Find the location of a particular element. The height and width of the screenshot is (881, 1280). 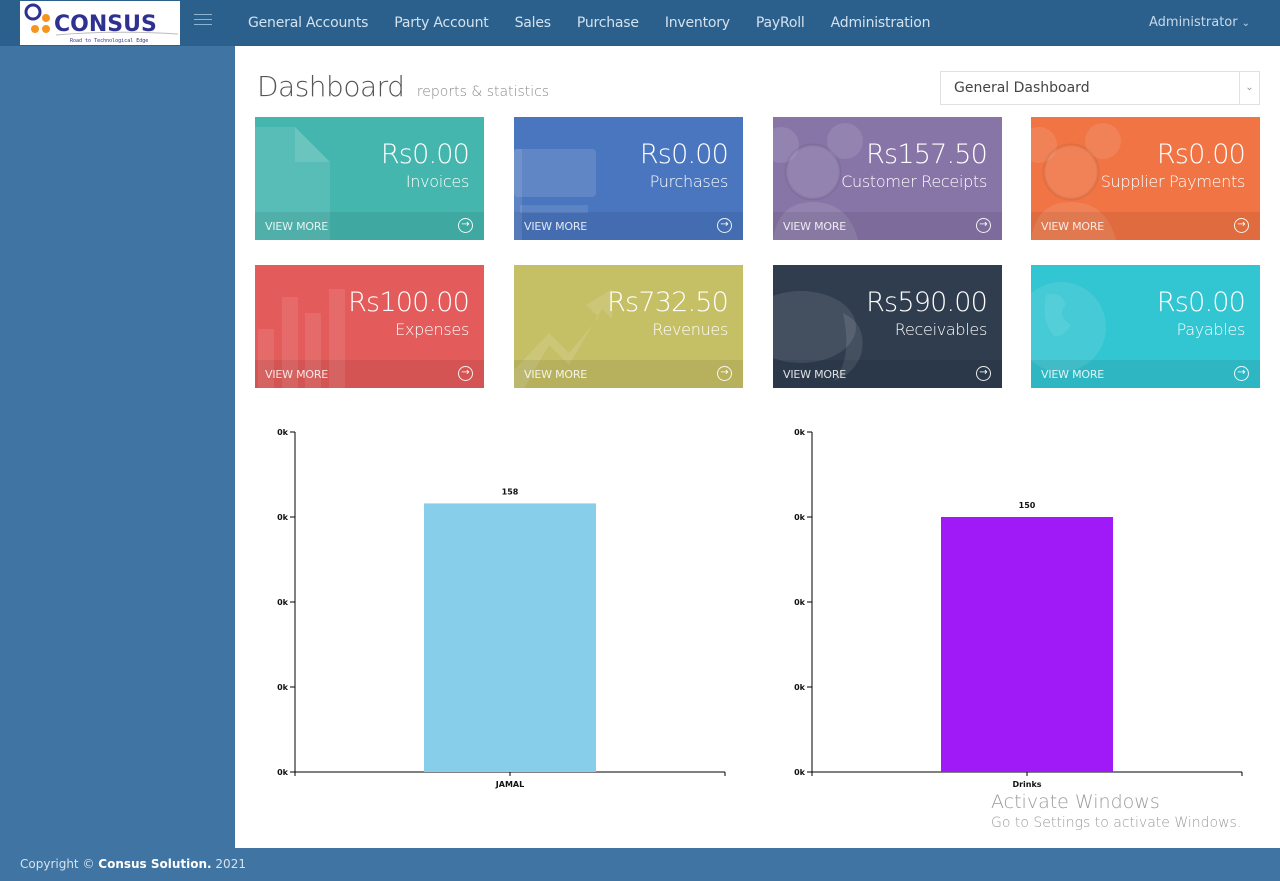

page-subtitle: reports & statistics is located at coordinates (483, 92).